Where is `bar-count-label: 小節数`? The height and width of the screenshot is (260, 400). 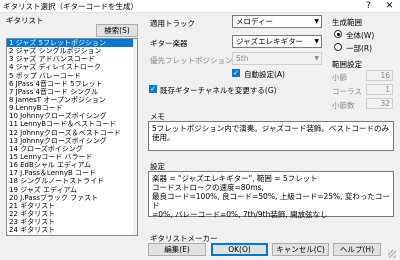
bar-count-label: 小節数 is located at coordinates (343, 105).